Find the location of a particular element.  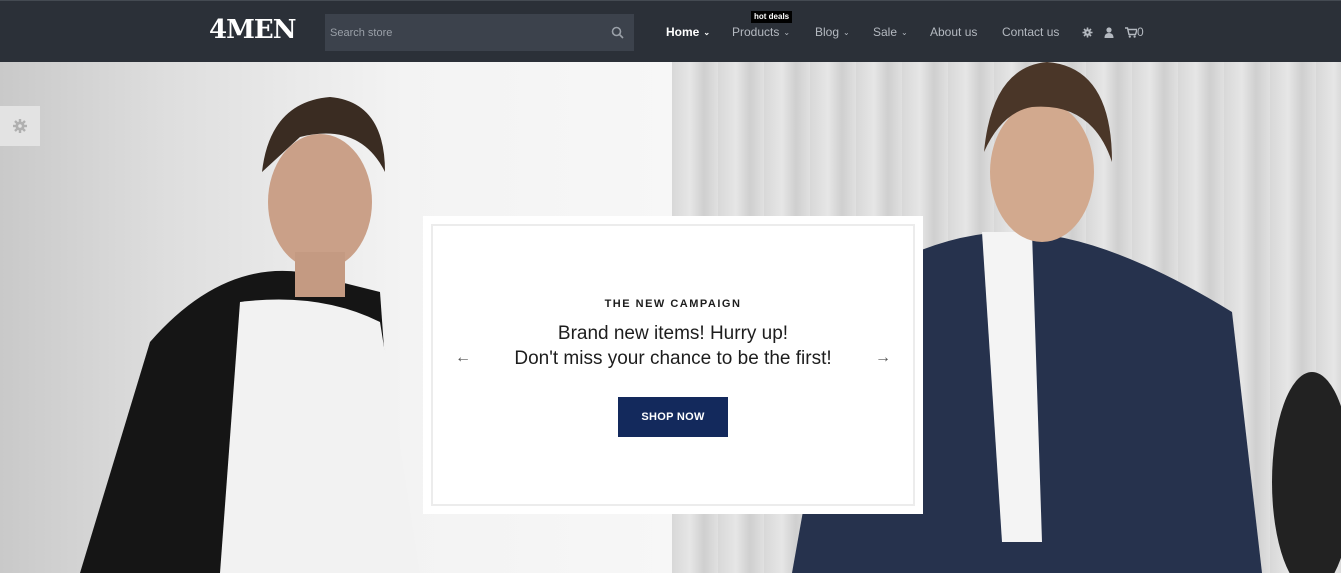

nav-home: Home ⌄ is located at coordinates (688, 32).